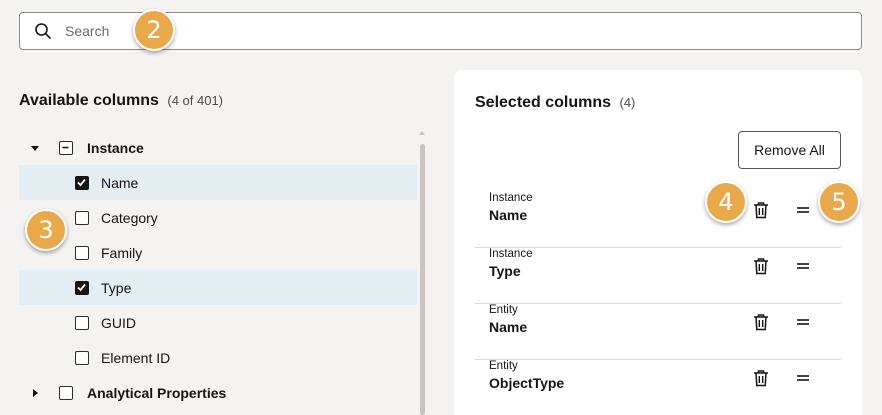  I want to click on selected-column-item: Instance Type, so click(658, 276).